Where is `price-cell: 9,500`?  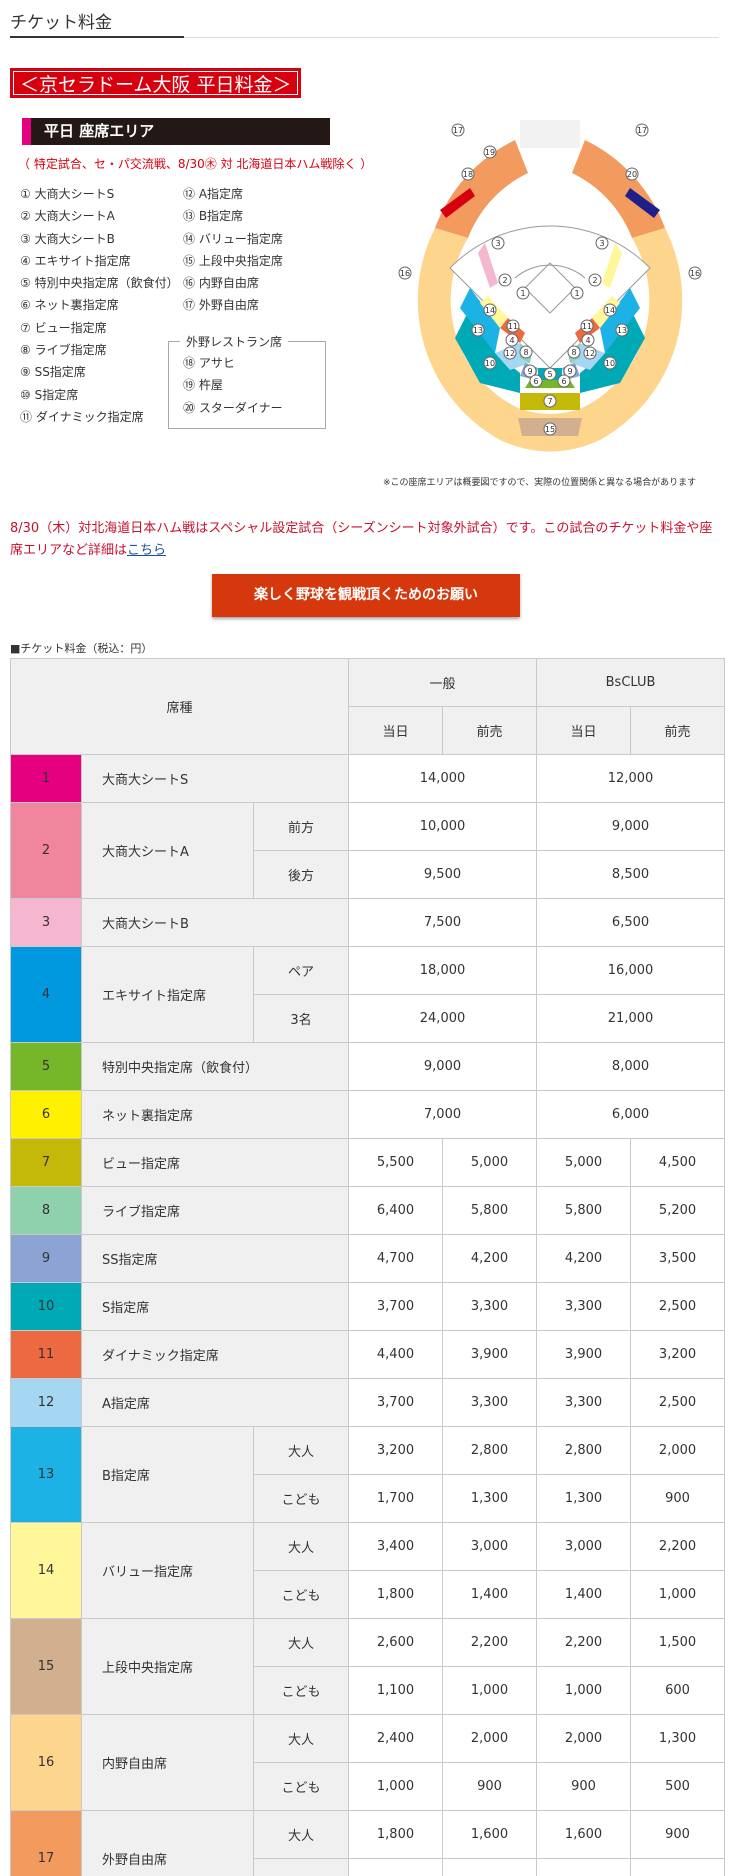
price-cell: 9,500 is located at coordinates (443, 874).